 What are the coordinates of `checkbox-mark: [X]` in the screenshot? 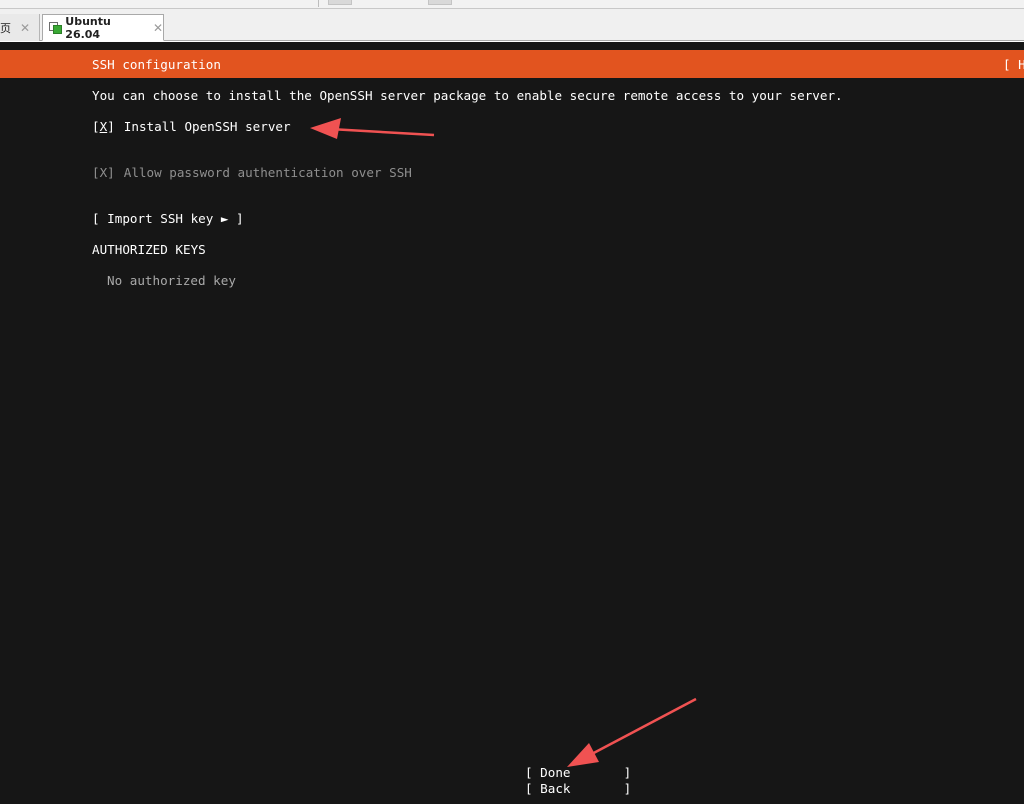 It's located at (103, 172).